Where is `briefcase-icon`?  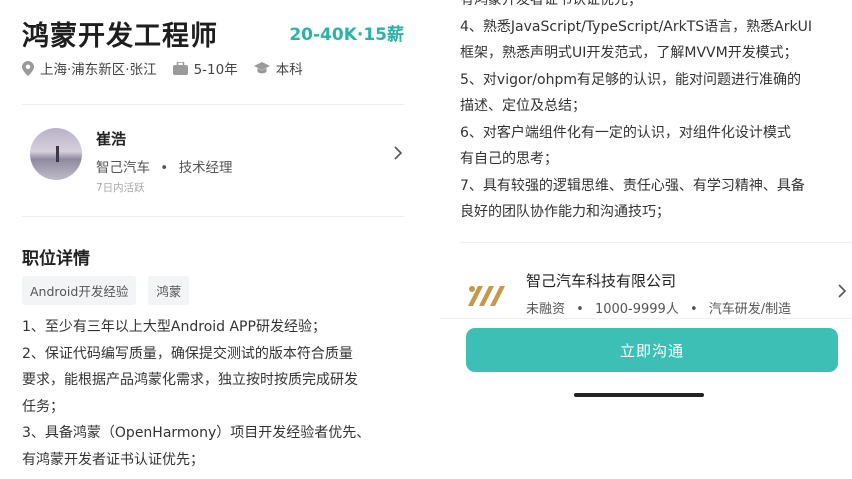 briefcase-icon is located at coordinates (180, 68).